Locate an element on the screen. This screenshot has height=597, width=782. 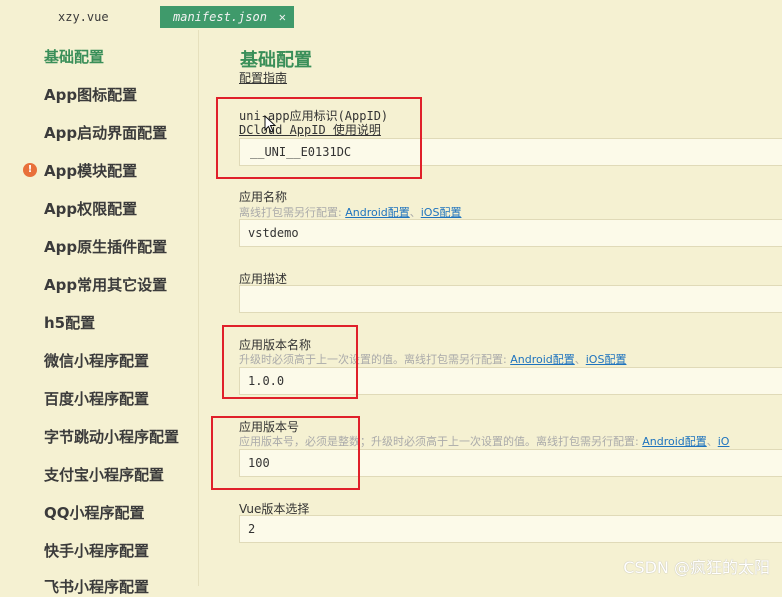
sidebar-item-weixin: 微信小程序配置 is located at coordinates (96, 360).